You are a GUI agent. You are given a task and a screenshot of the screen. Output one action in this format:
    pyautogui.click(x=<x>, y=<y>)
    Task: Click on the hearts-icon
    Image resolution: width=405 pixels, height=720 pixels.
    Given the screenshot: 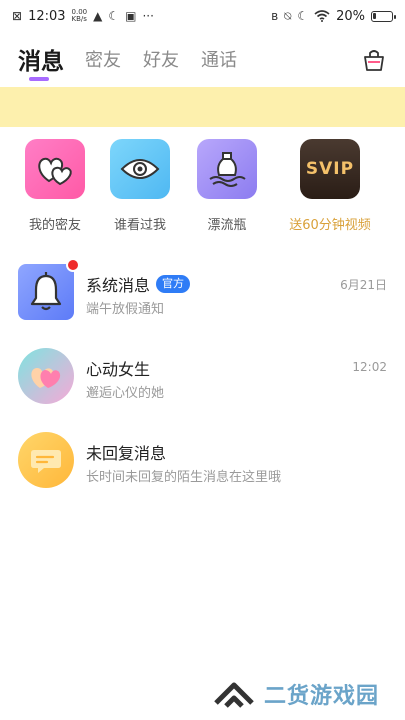 What is the action you would take?
    pyautogui.click(x=55, y=169)
    